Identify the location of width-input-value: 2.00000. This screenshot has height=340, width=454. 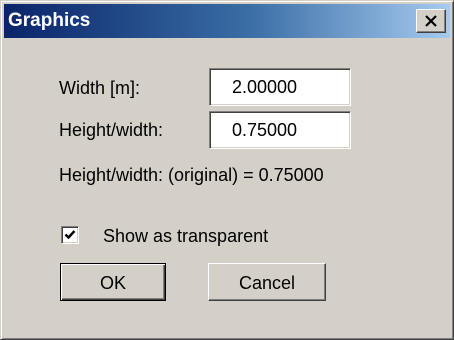
(265, 87).